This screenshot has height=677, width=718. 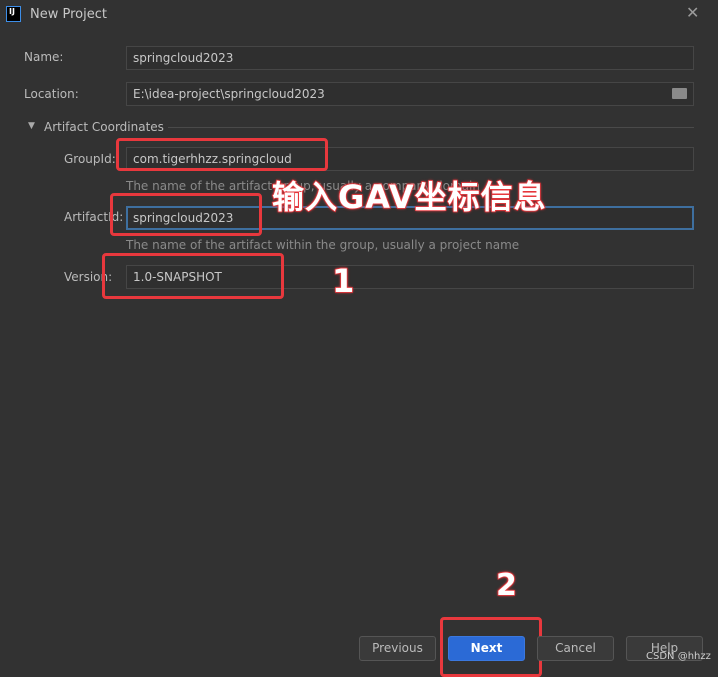 I want to click on watermark: CSDN @hhzz, so click(x=678, y=656).